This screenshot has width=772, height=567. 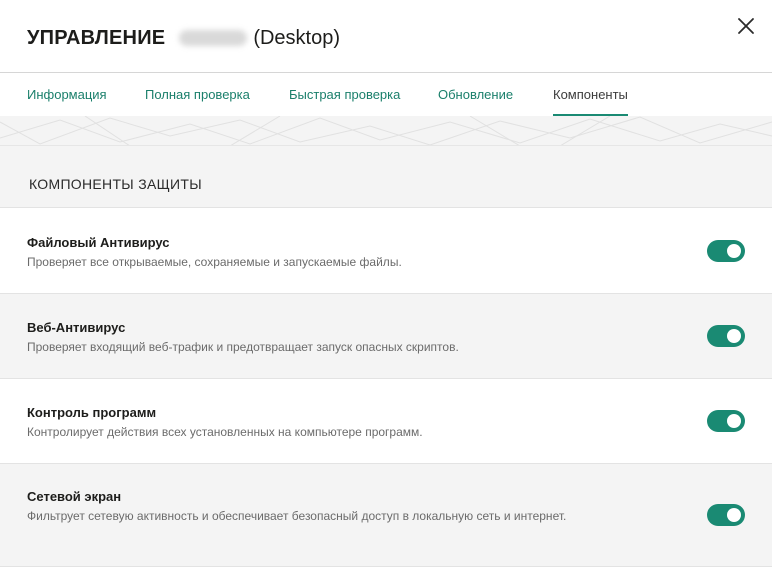 What do you see at coordinates (76, 327) in the screenshot?
I see `component-name: Веб-Антивирус` at bounding box center [76, 327].